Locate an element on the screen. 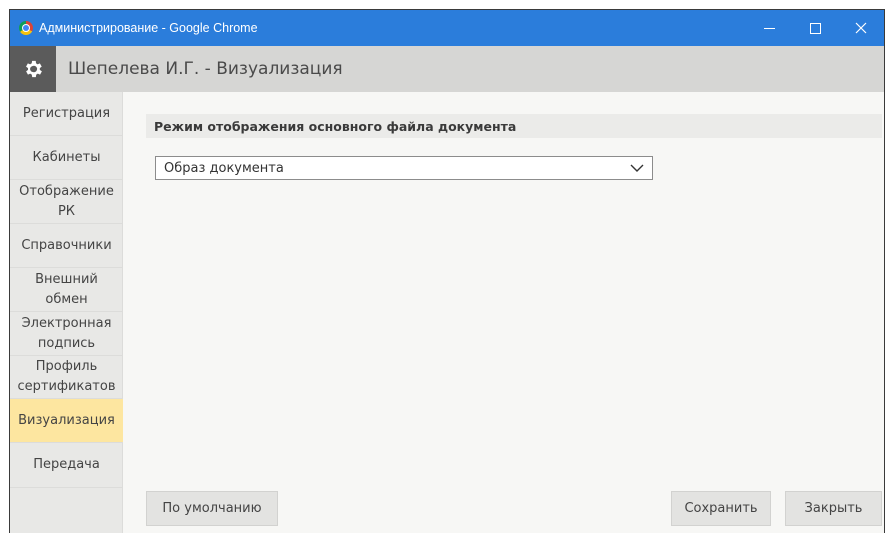 This screenshot has height=533, width=894. sidebar-item-label: Справочники is located at coordinates (66, 245).